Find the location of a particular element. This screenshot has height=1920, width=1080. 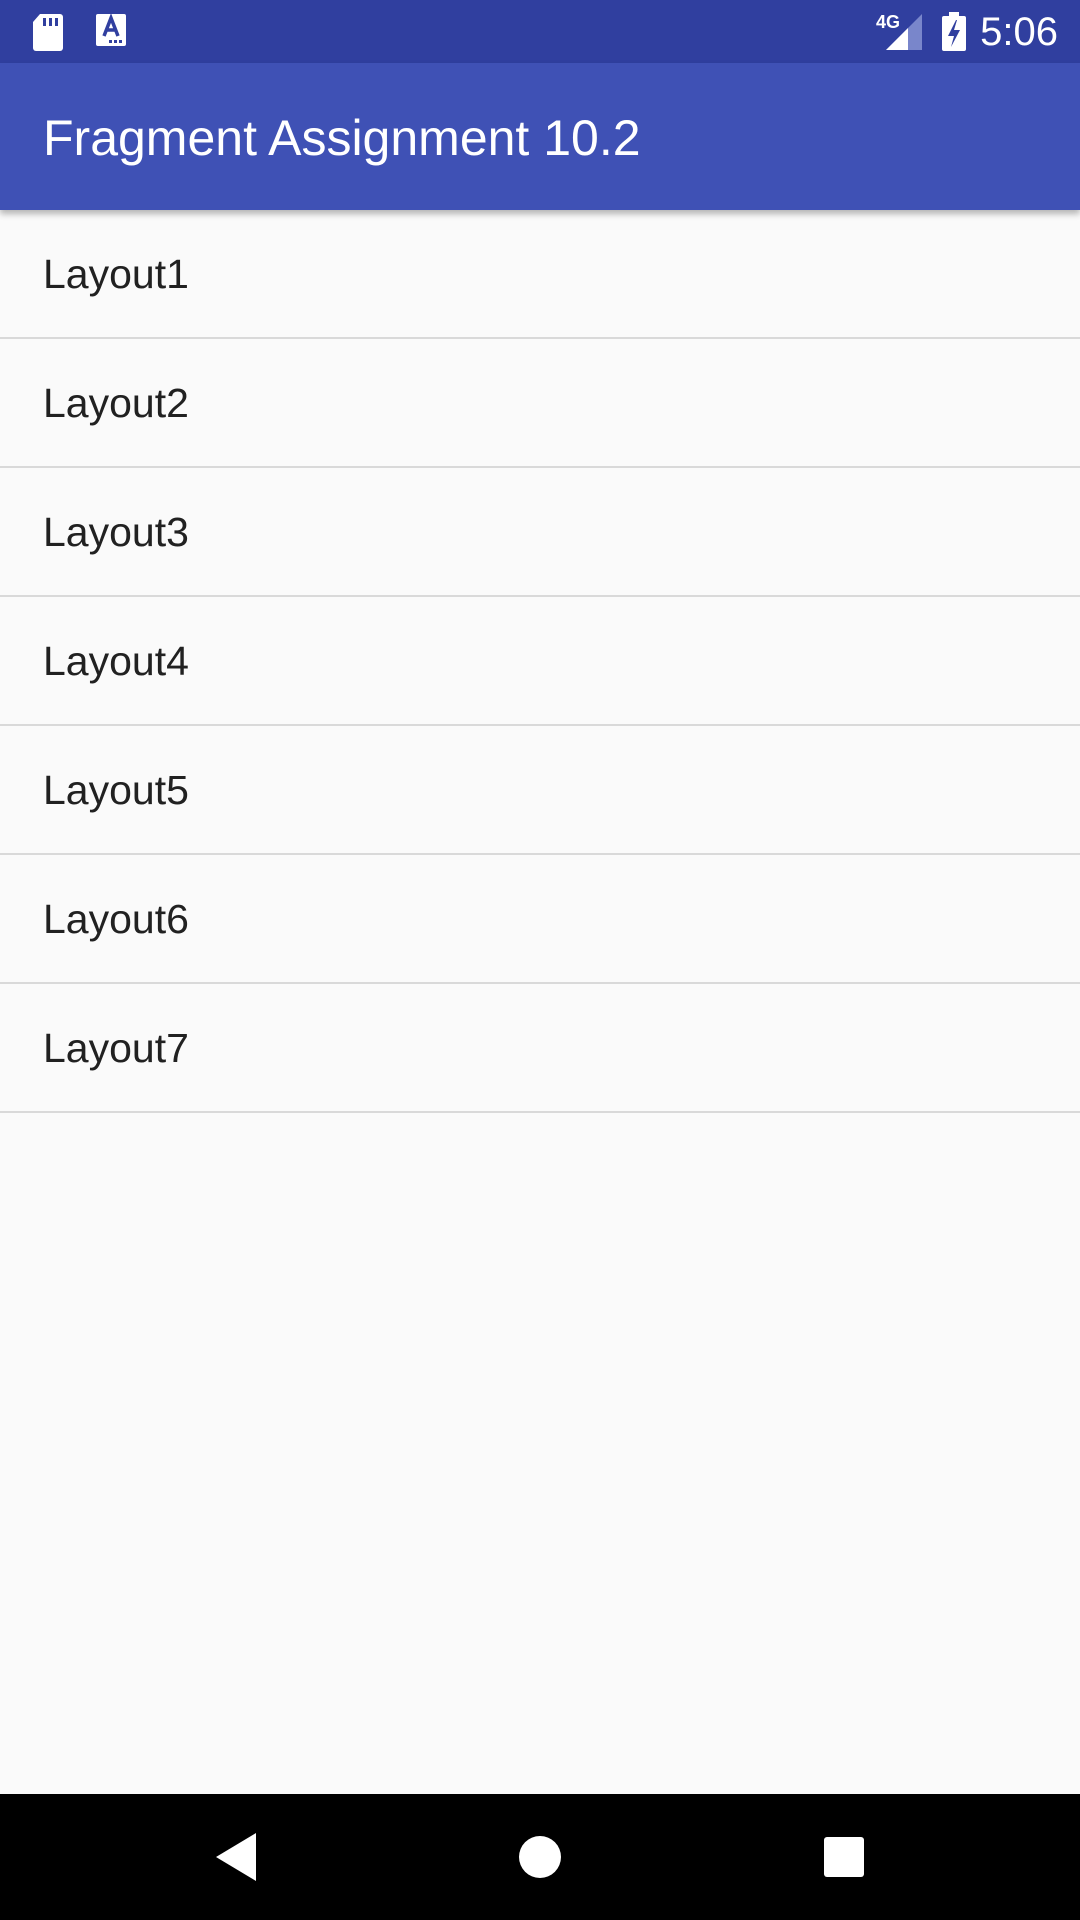

navigation-bar is located at coordinates (540, 1857).